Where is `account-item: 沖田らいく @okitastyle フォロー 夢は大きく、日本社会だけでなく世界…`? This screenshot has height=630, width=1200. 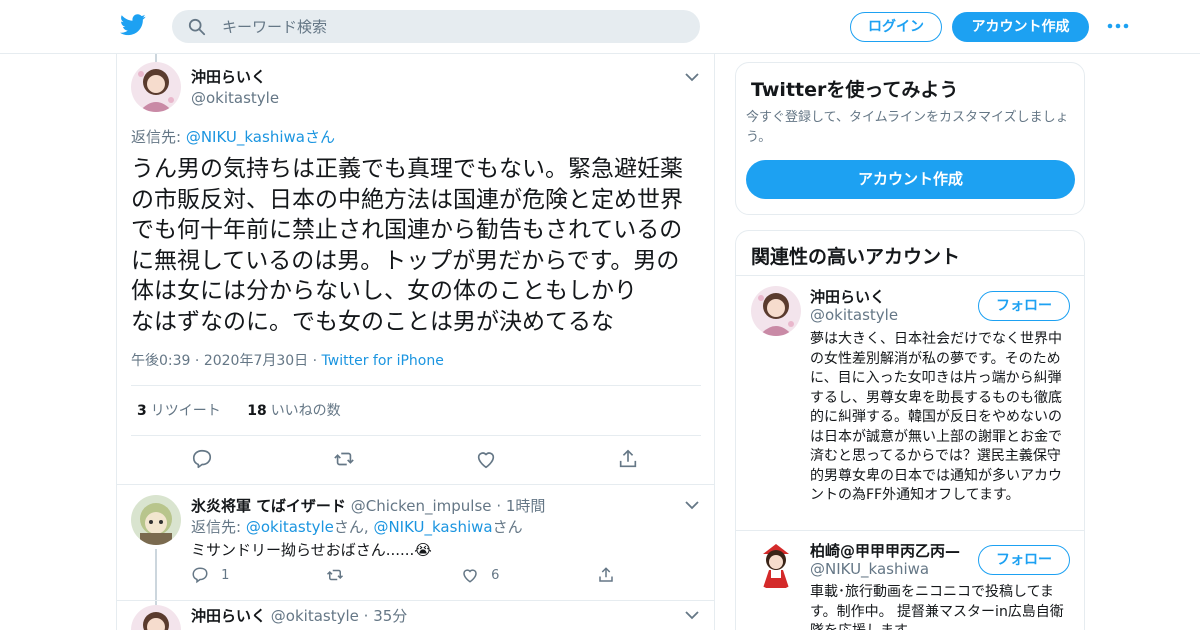
account-item: 沖田らいく @okitastyle フォロー 夢は大きく、日本社会だけでなく世界… is located at coordinates (910, 403).